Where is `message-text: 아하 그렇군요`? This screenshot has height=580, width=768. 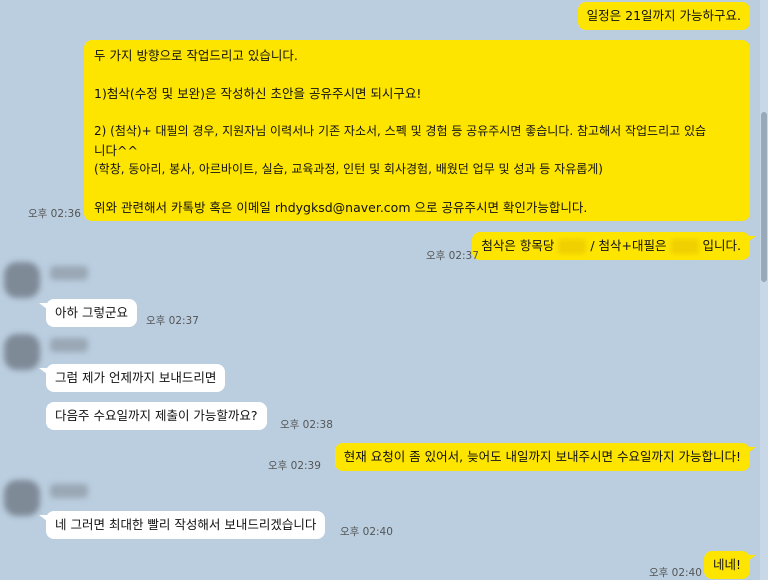 message-text: 아하 그렇군요 is located at coordinates (91, 312).